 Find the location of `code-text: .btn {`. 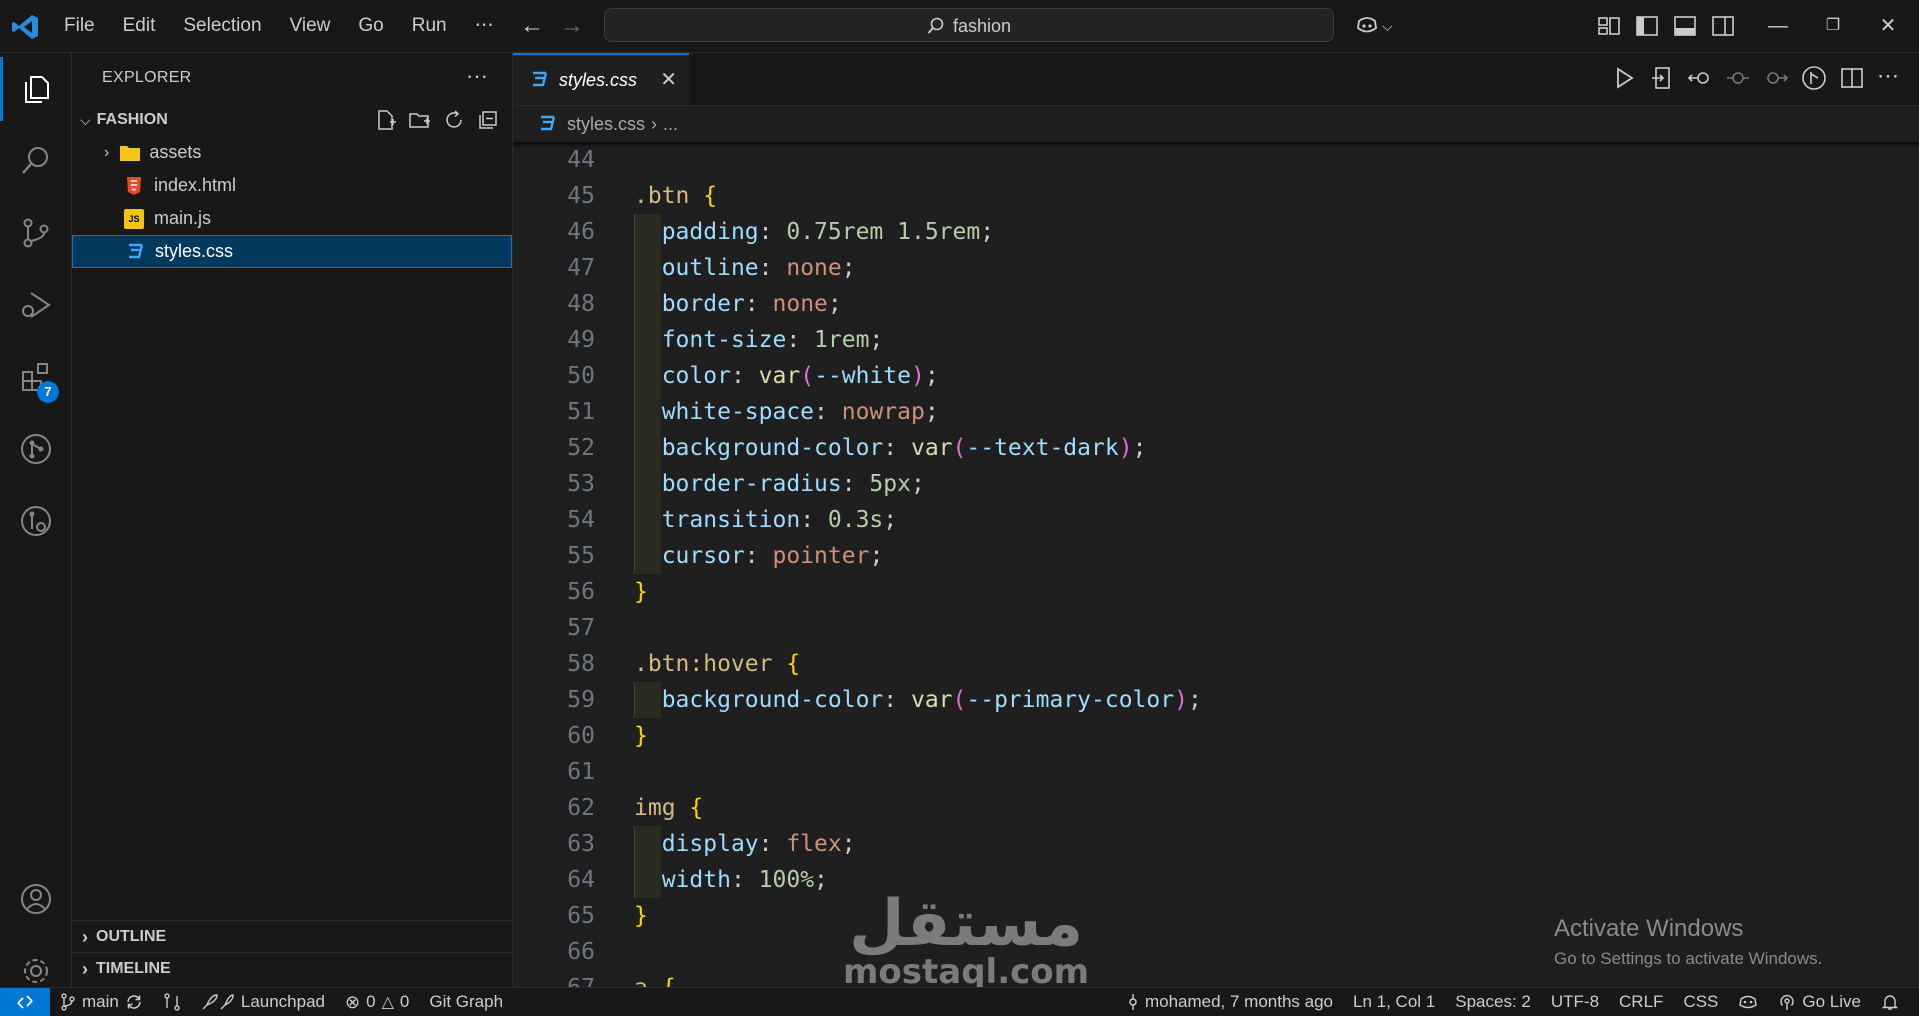

code-text: .btn { is located at coordinates (676, 196).